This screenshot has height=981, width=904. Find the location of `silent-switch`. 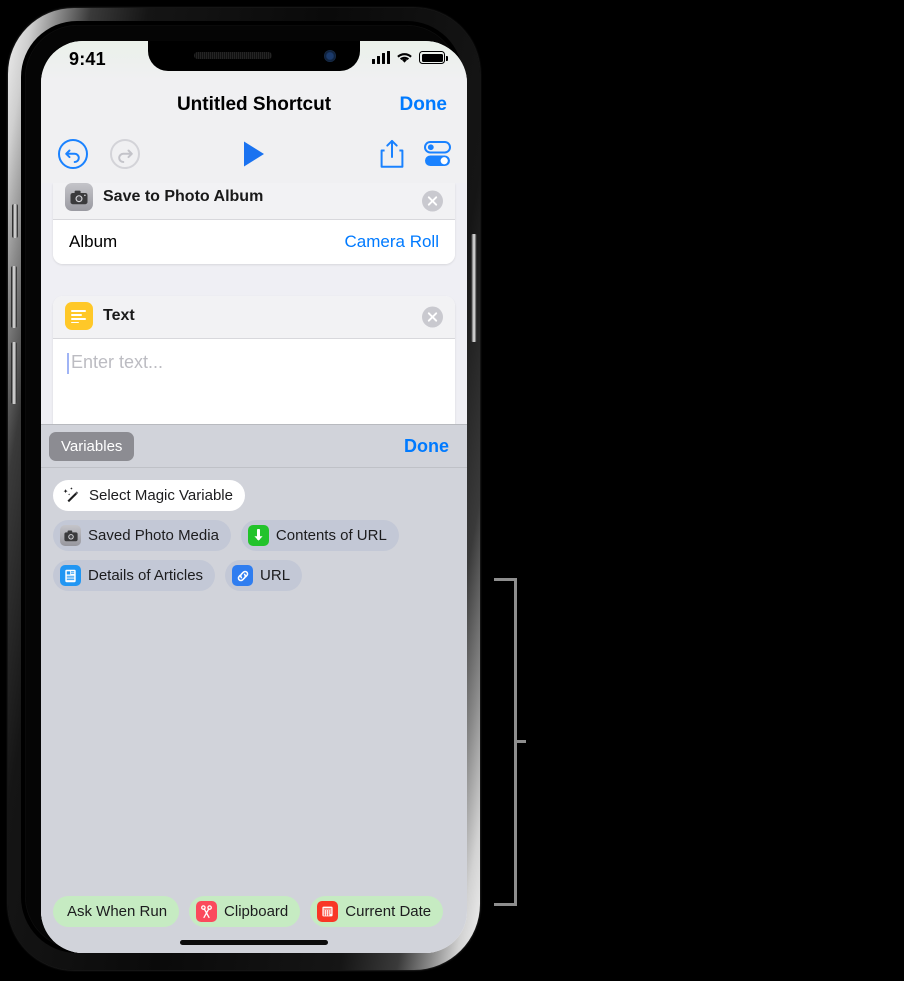

silent-switch is located at coordinates (15, 221).